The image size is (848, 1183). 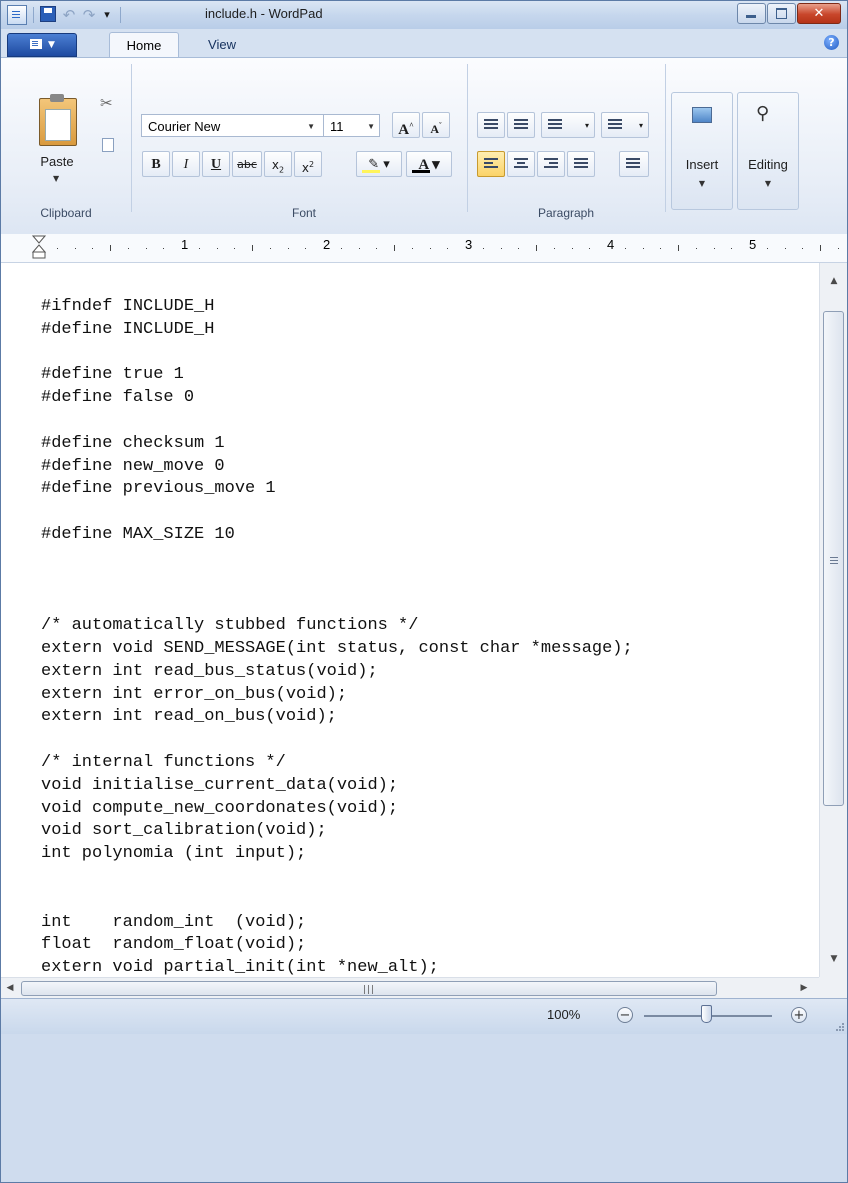 I want to click on strikethrough-button: abc, so click(x=247, y=164).